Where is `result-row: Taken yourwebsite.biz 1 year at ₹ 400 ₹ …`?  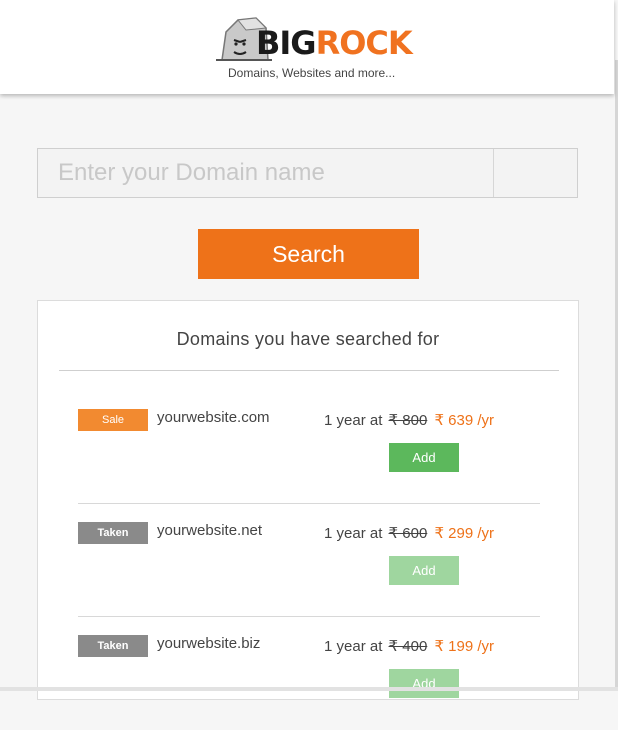
result-row: Taken yourwebsite.biz 1 year at ₹ 400 ₹ … is located at coordinates (309, 673).